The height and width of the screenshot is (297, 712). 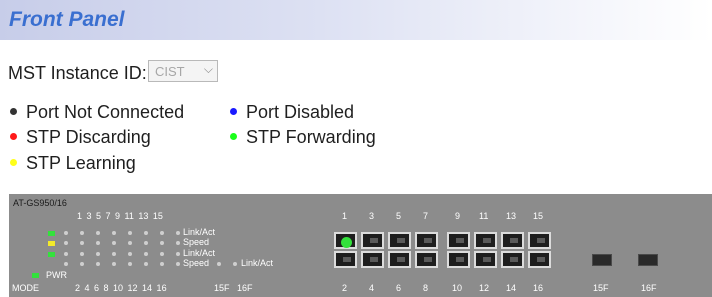 I want to click on legend-stp-learning: STP Learning, so click(x=73, y=163).